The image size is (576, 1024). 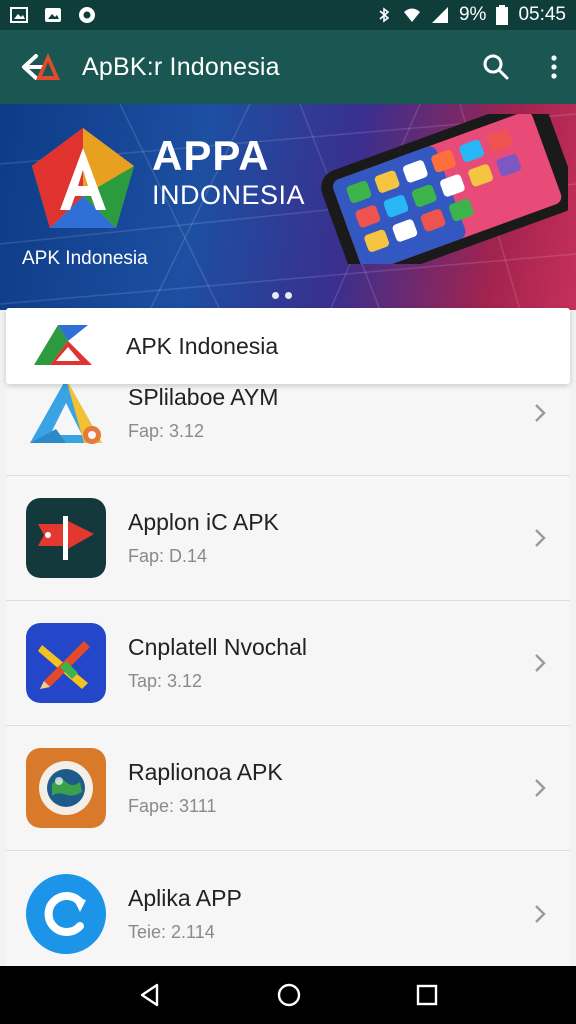 What do you see at coordinates (542, 14) in the screenshot?
I see `clock: 05:45` at bounding box center [542, 14].